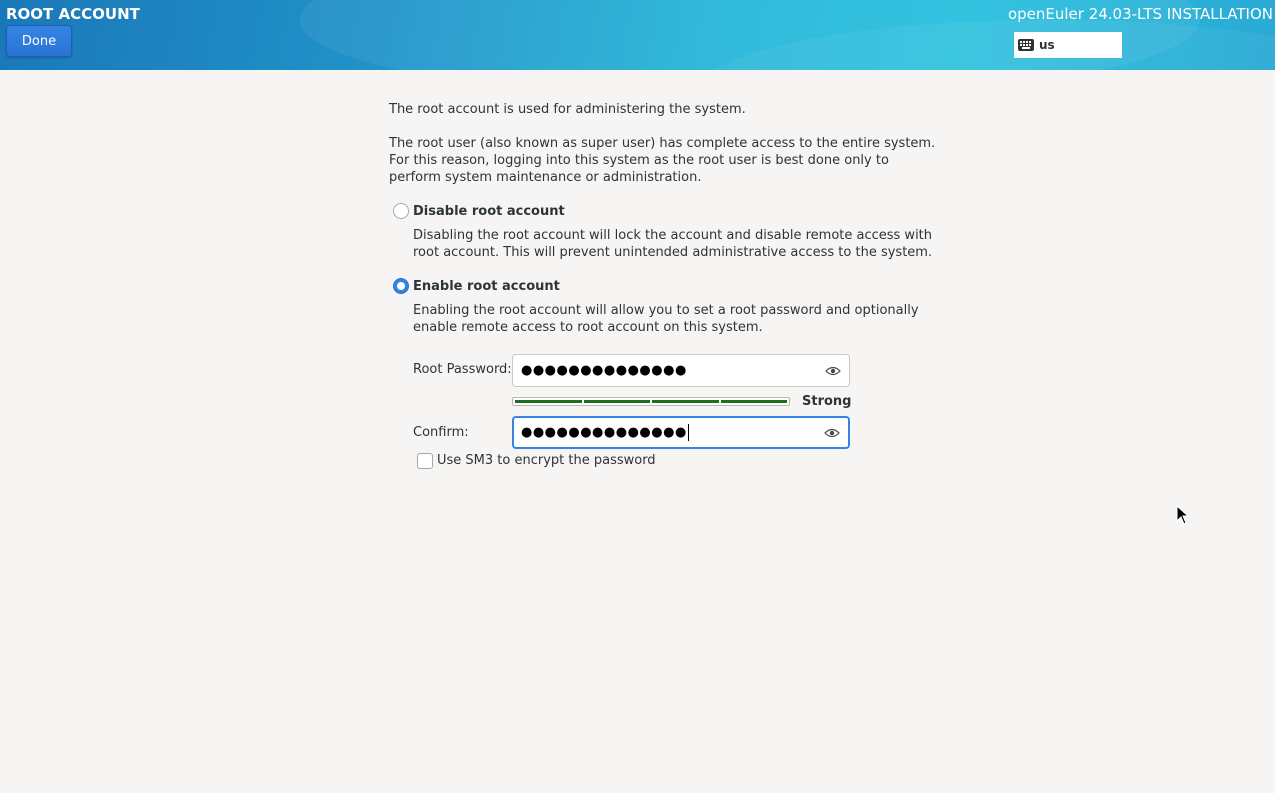  I want to click on keyboard-layout-label: us, so click(1047, 45).